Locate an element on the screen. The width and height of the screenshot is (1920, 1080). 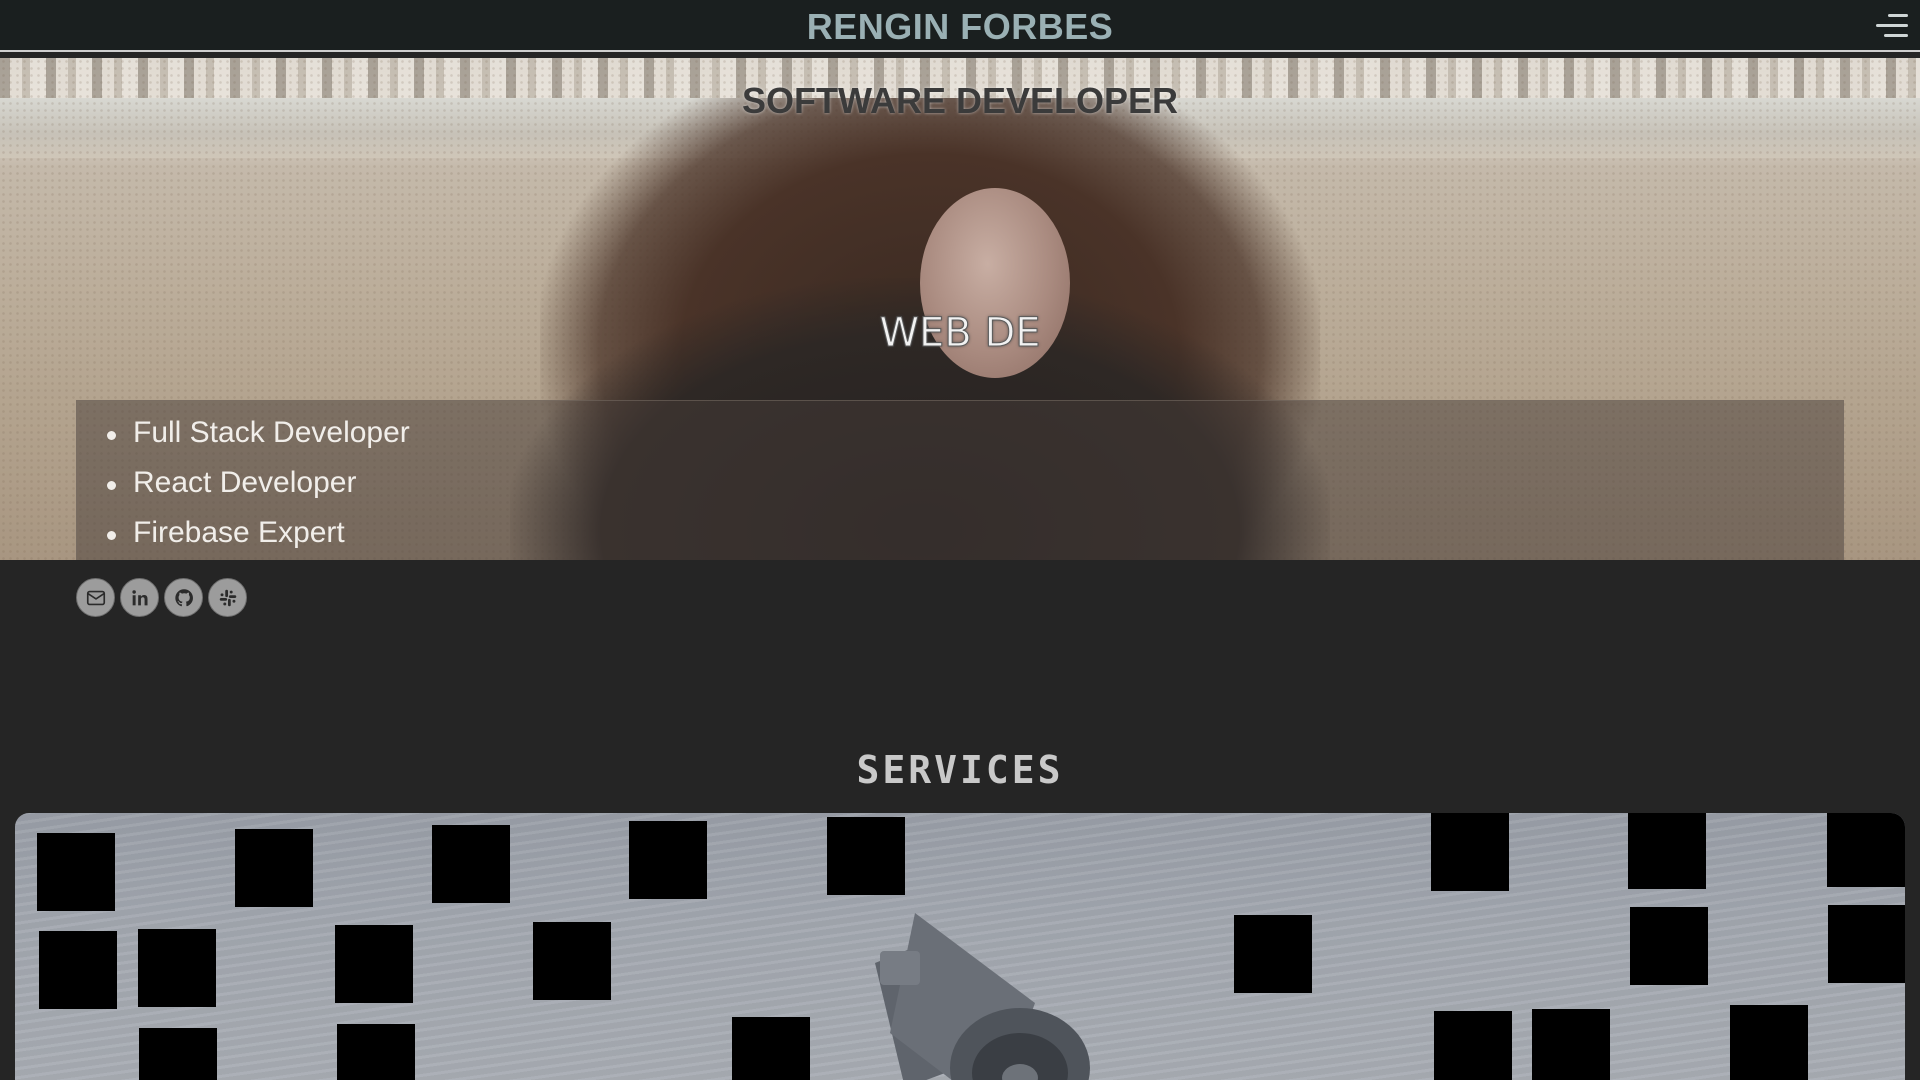
slack-icon is located at coordinates (227, 597).